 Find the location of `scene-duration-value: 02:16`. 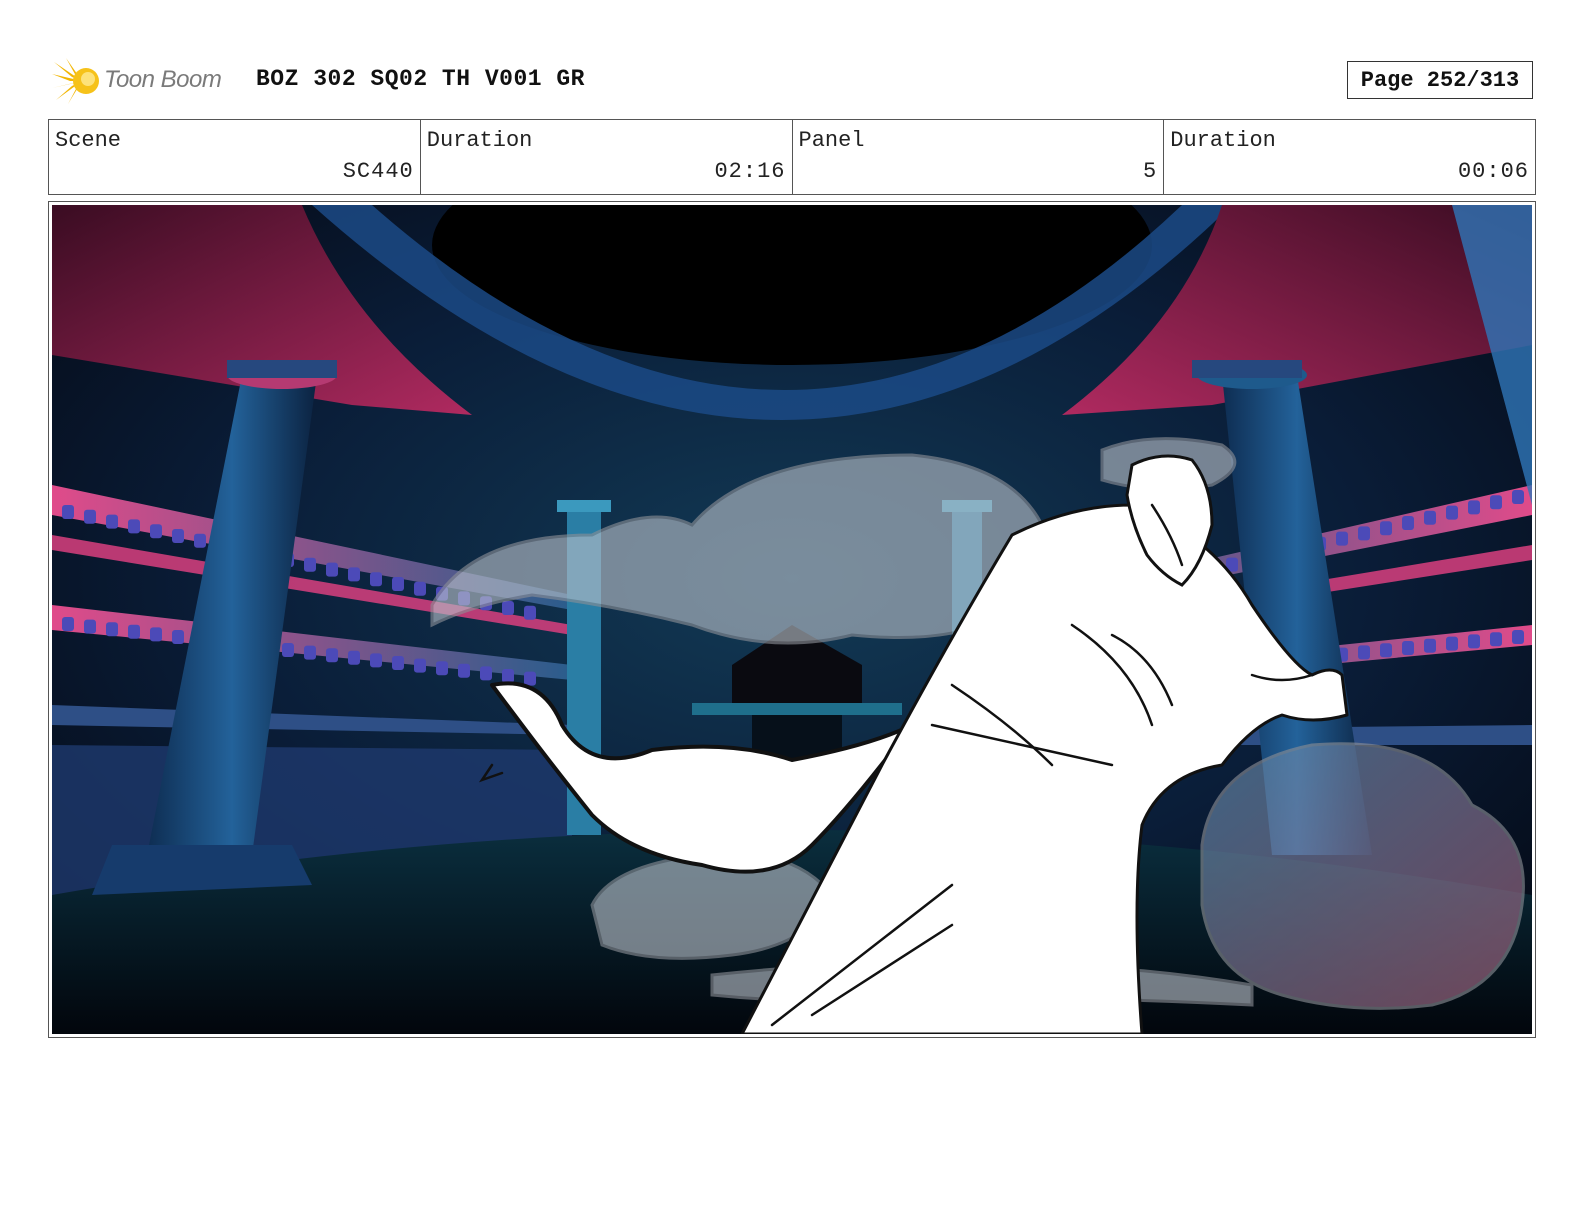

scene-duration-value: 02:16 is located at coordinates (750, 171).